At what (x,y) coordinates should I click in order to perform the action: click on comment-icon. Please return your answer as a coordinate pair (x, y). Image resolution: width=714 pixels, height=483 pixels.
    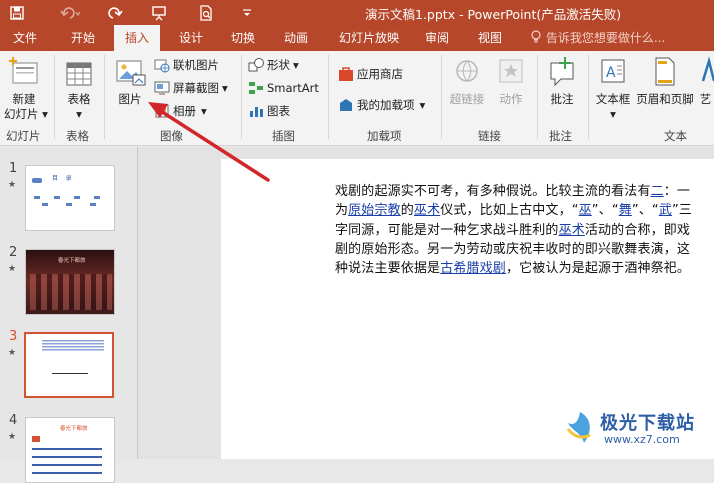
    Looking at the image, I should click on (562, 72).